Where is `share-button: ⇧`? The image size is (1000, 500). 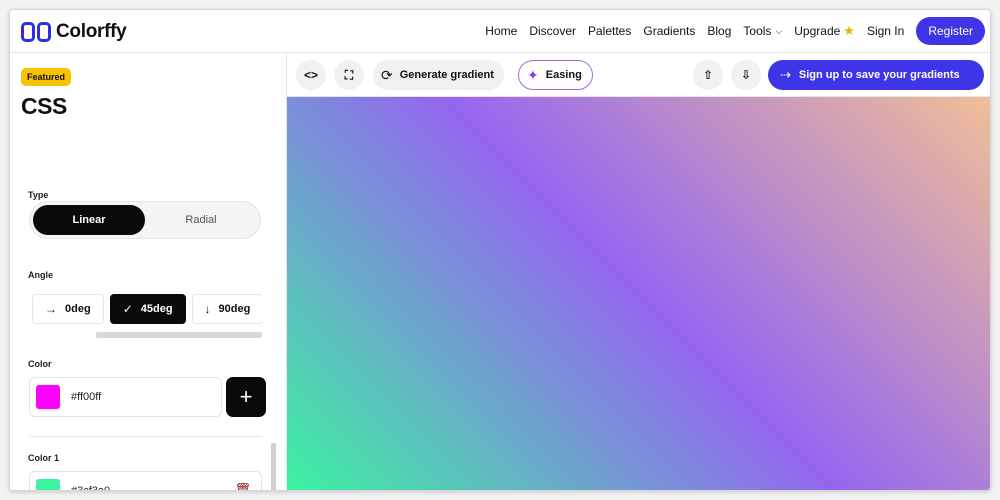 share-button: ⇧ is located at coordinates (708, 75).